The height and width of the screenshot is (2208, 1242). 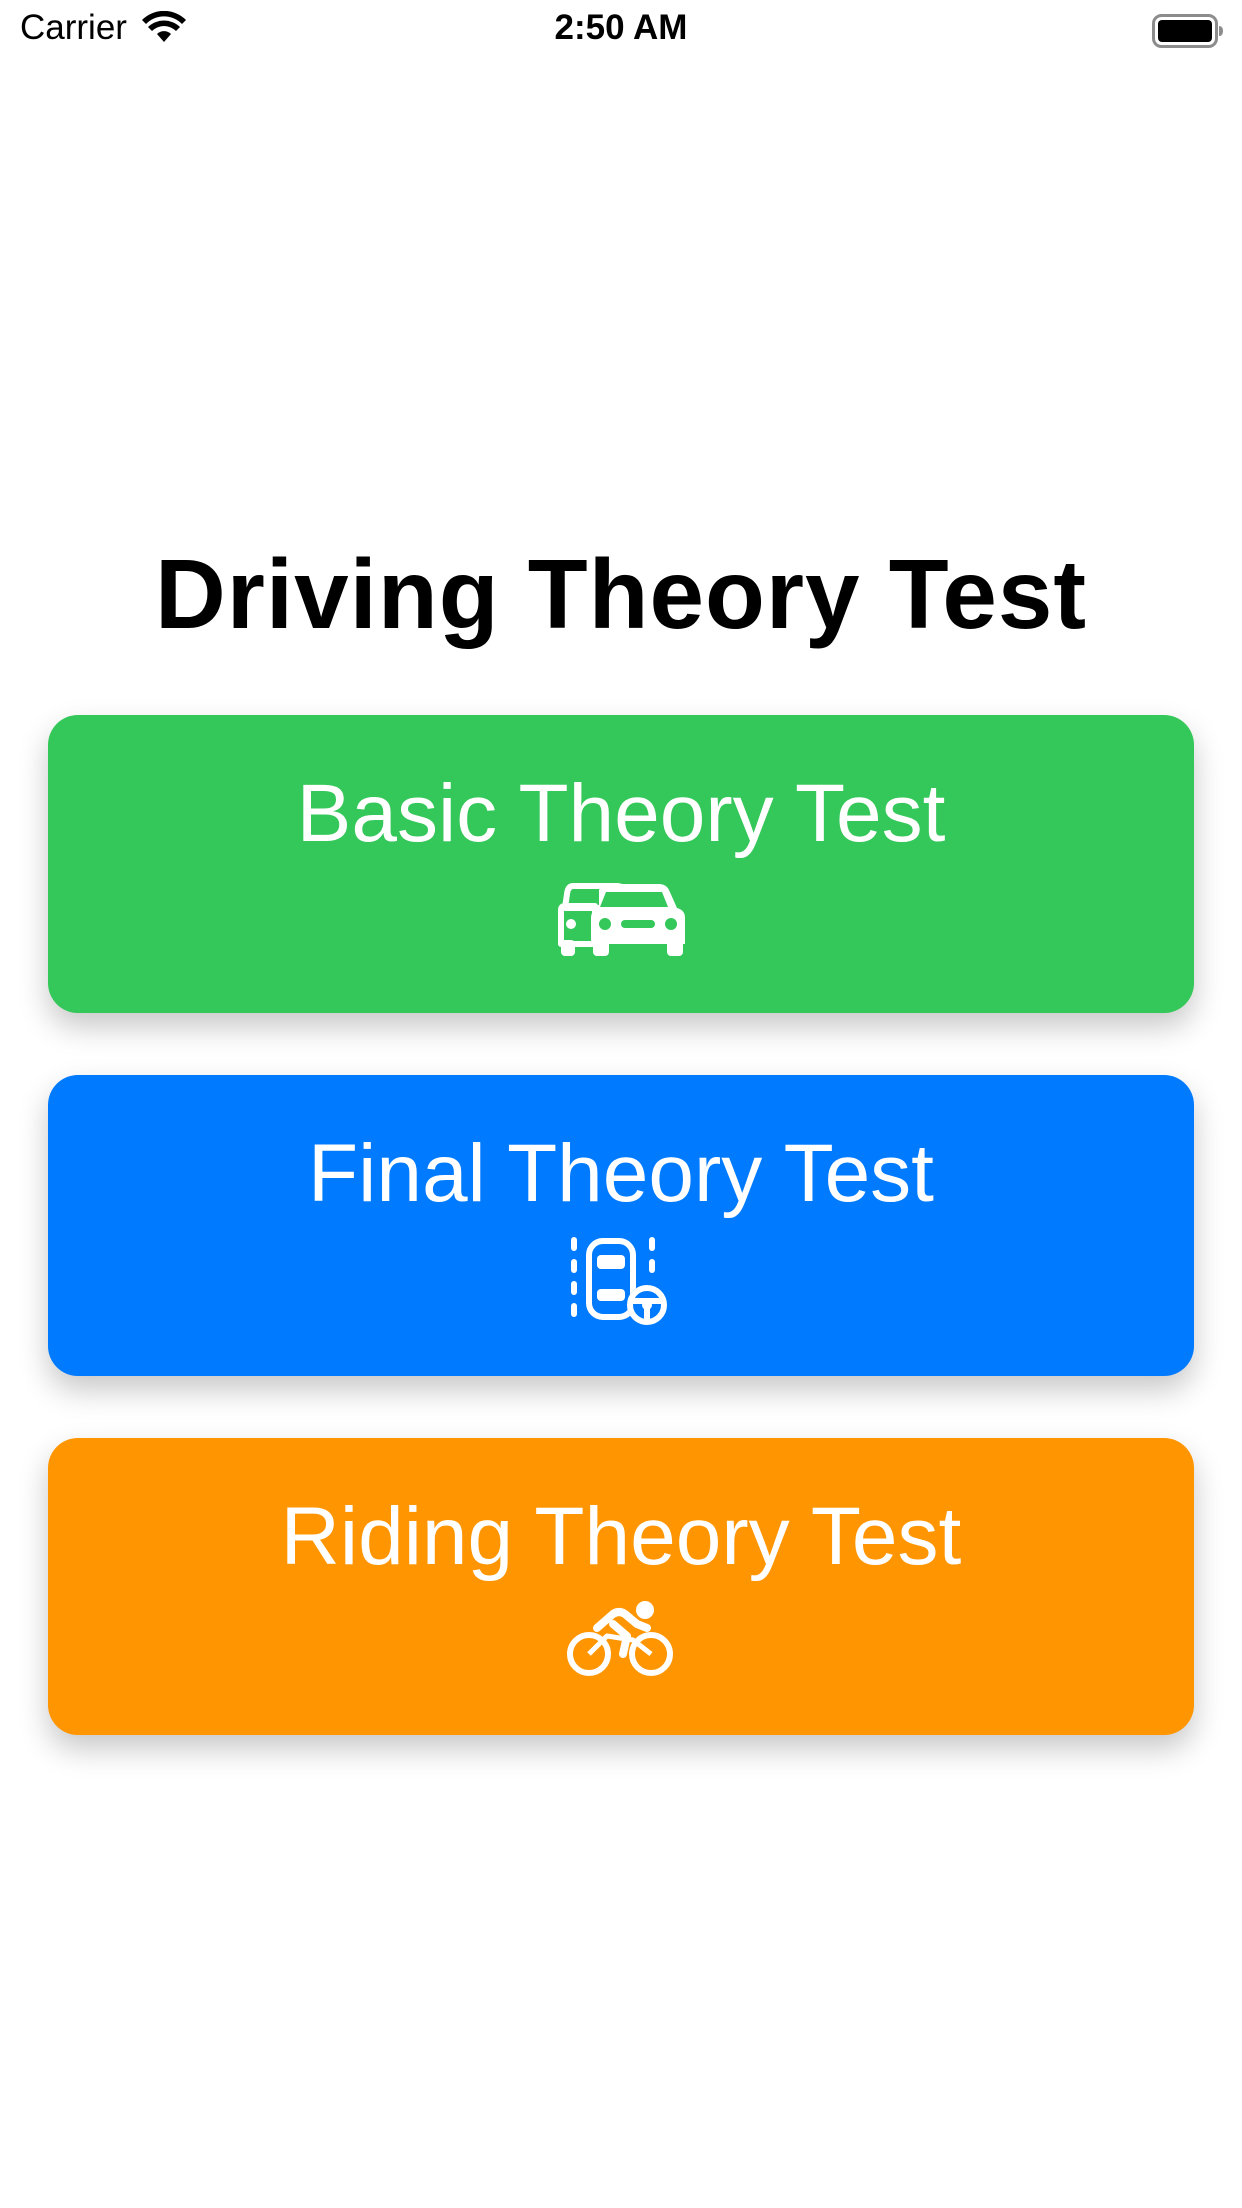 What do you see at coordinates (1187, 31) in the screenshot?
I see `battery-icon` at bounding box center [1187, 31].